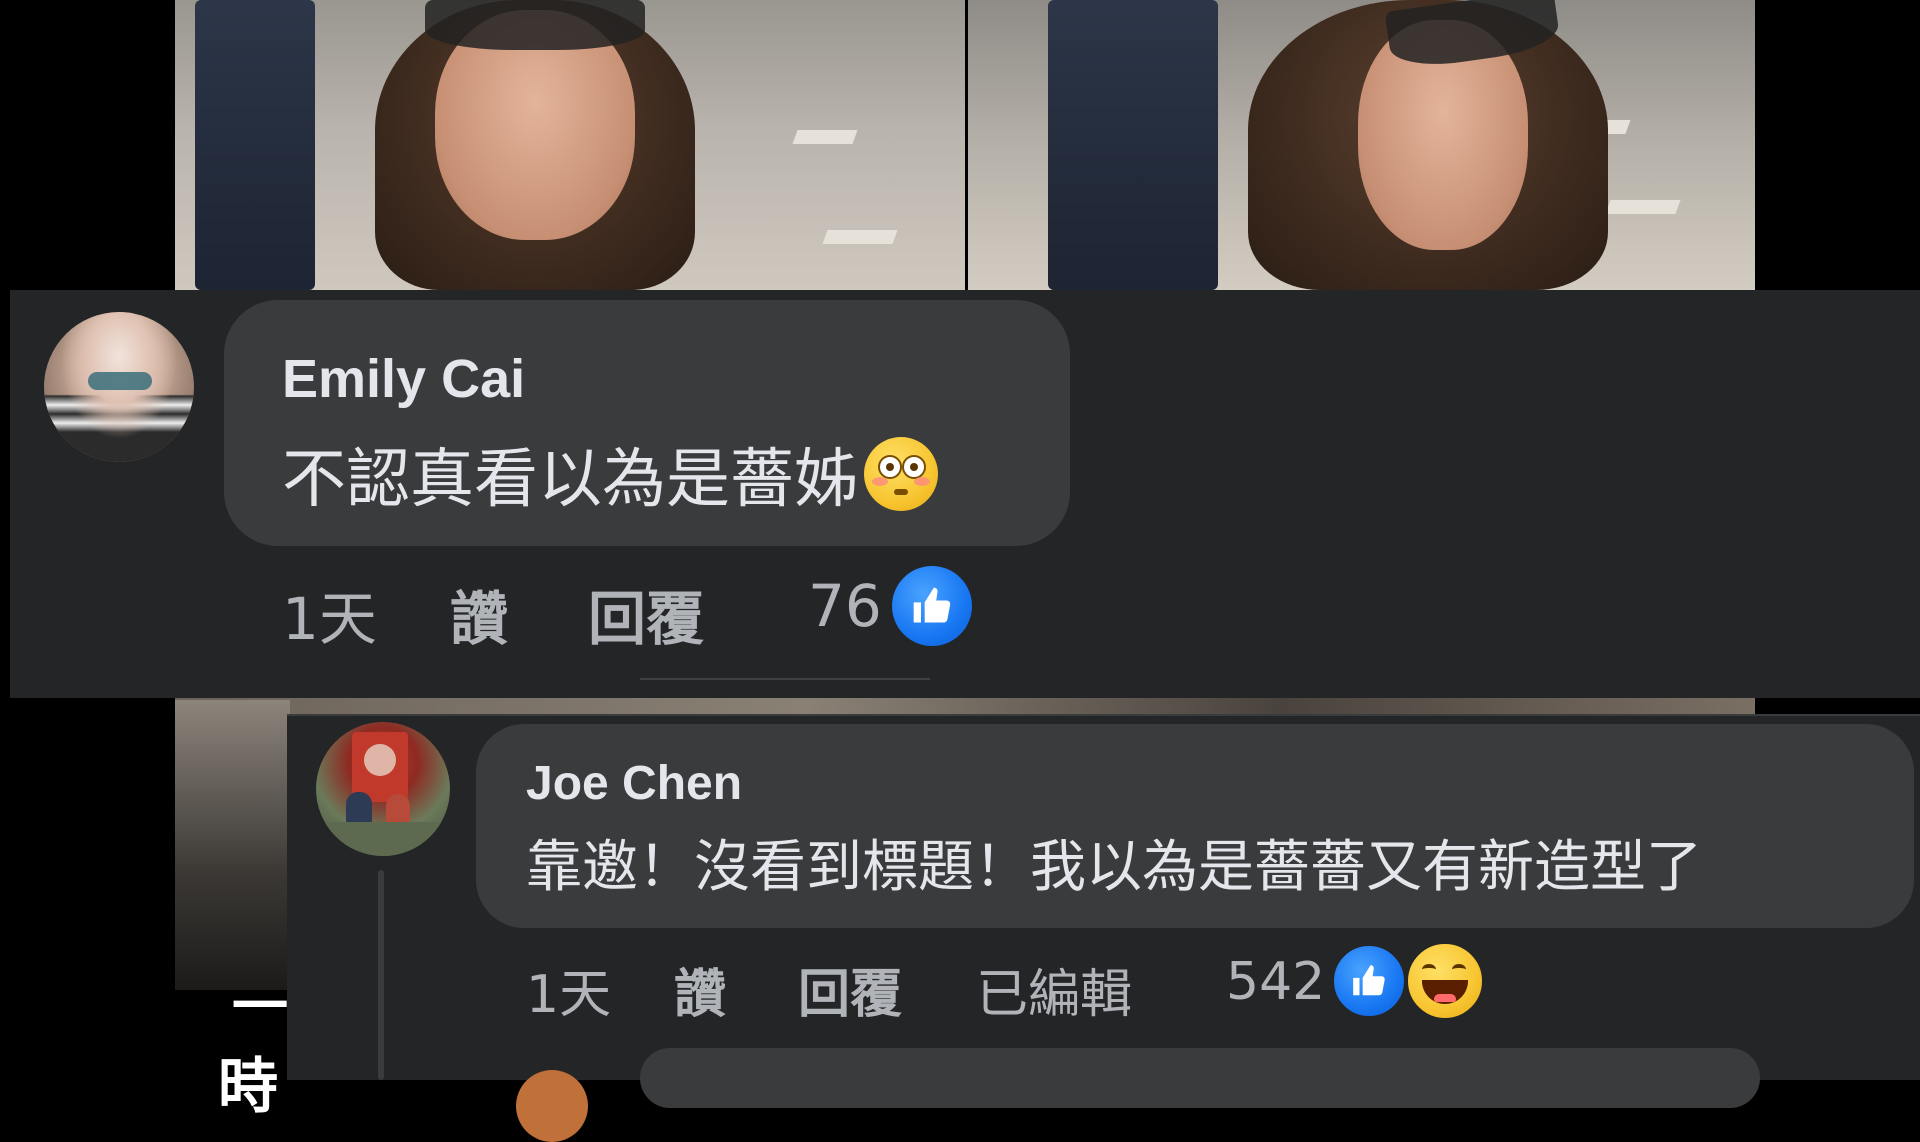 This screenshot has width=1920, height=1142. What do you see at coordinates (1114, 867) in the screenshot?
I see `comment-text: 靠邀！沒看到標題！我以為是薔薔又有新造型了` at bounding box center [1114, 867].